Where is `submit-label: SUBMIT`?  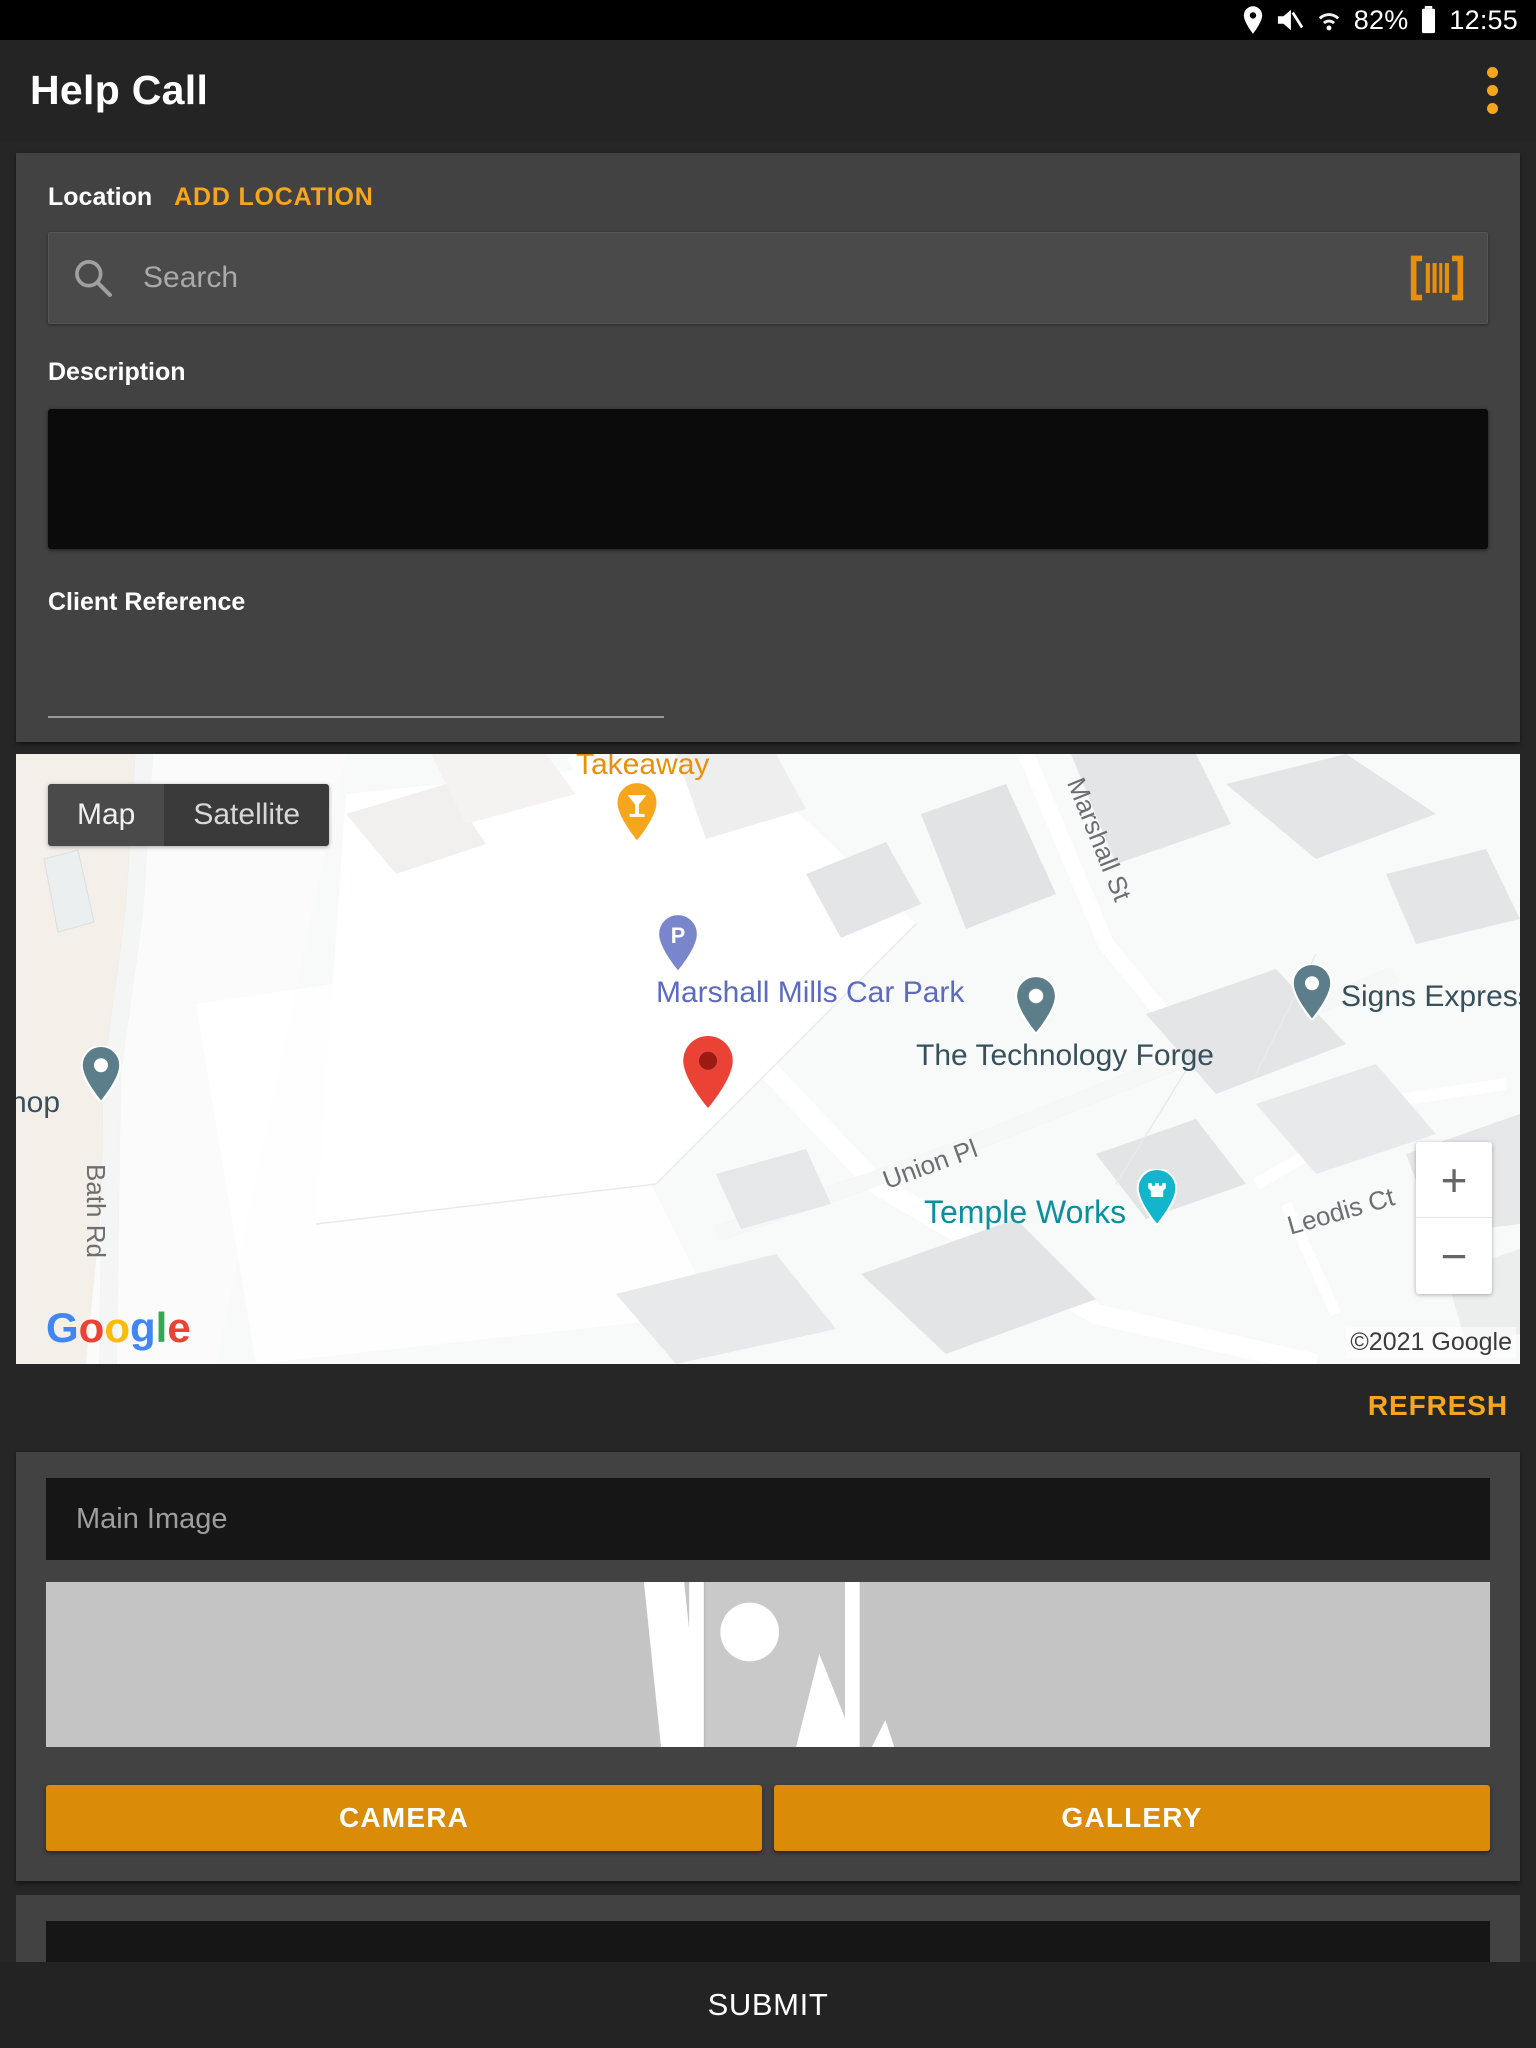 submit-label: SUBMIT is located at coordinates (768, 2004).